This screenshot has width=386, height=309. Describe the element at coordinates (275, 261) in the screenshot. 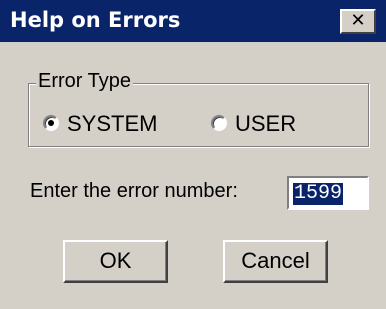

I see `cancel-button: Cancel` at that location.